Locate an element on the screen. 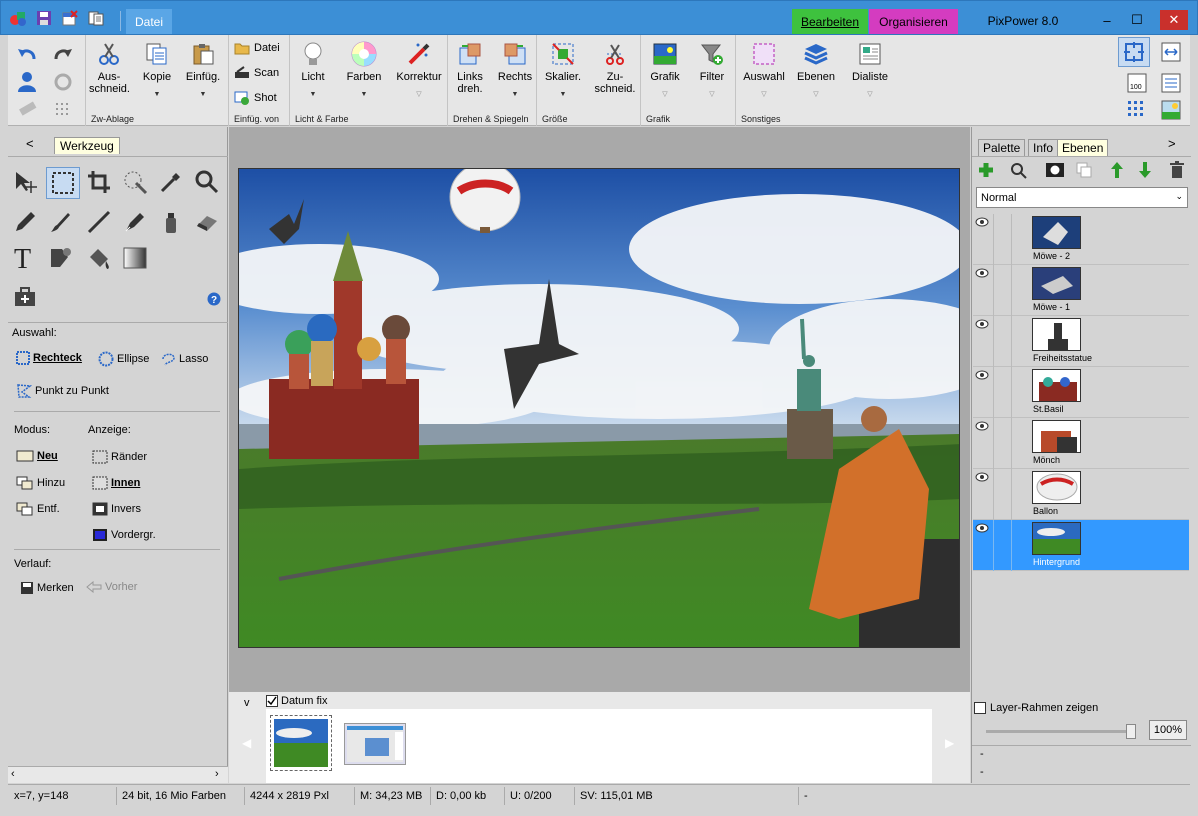  move-tool-icon is located at coordinates (25, 182).